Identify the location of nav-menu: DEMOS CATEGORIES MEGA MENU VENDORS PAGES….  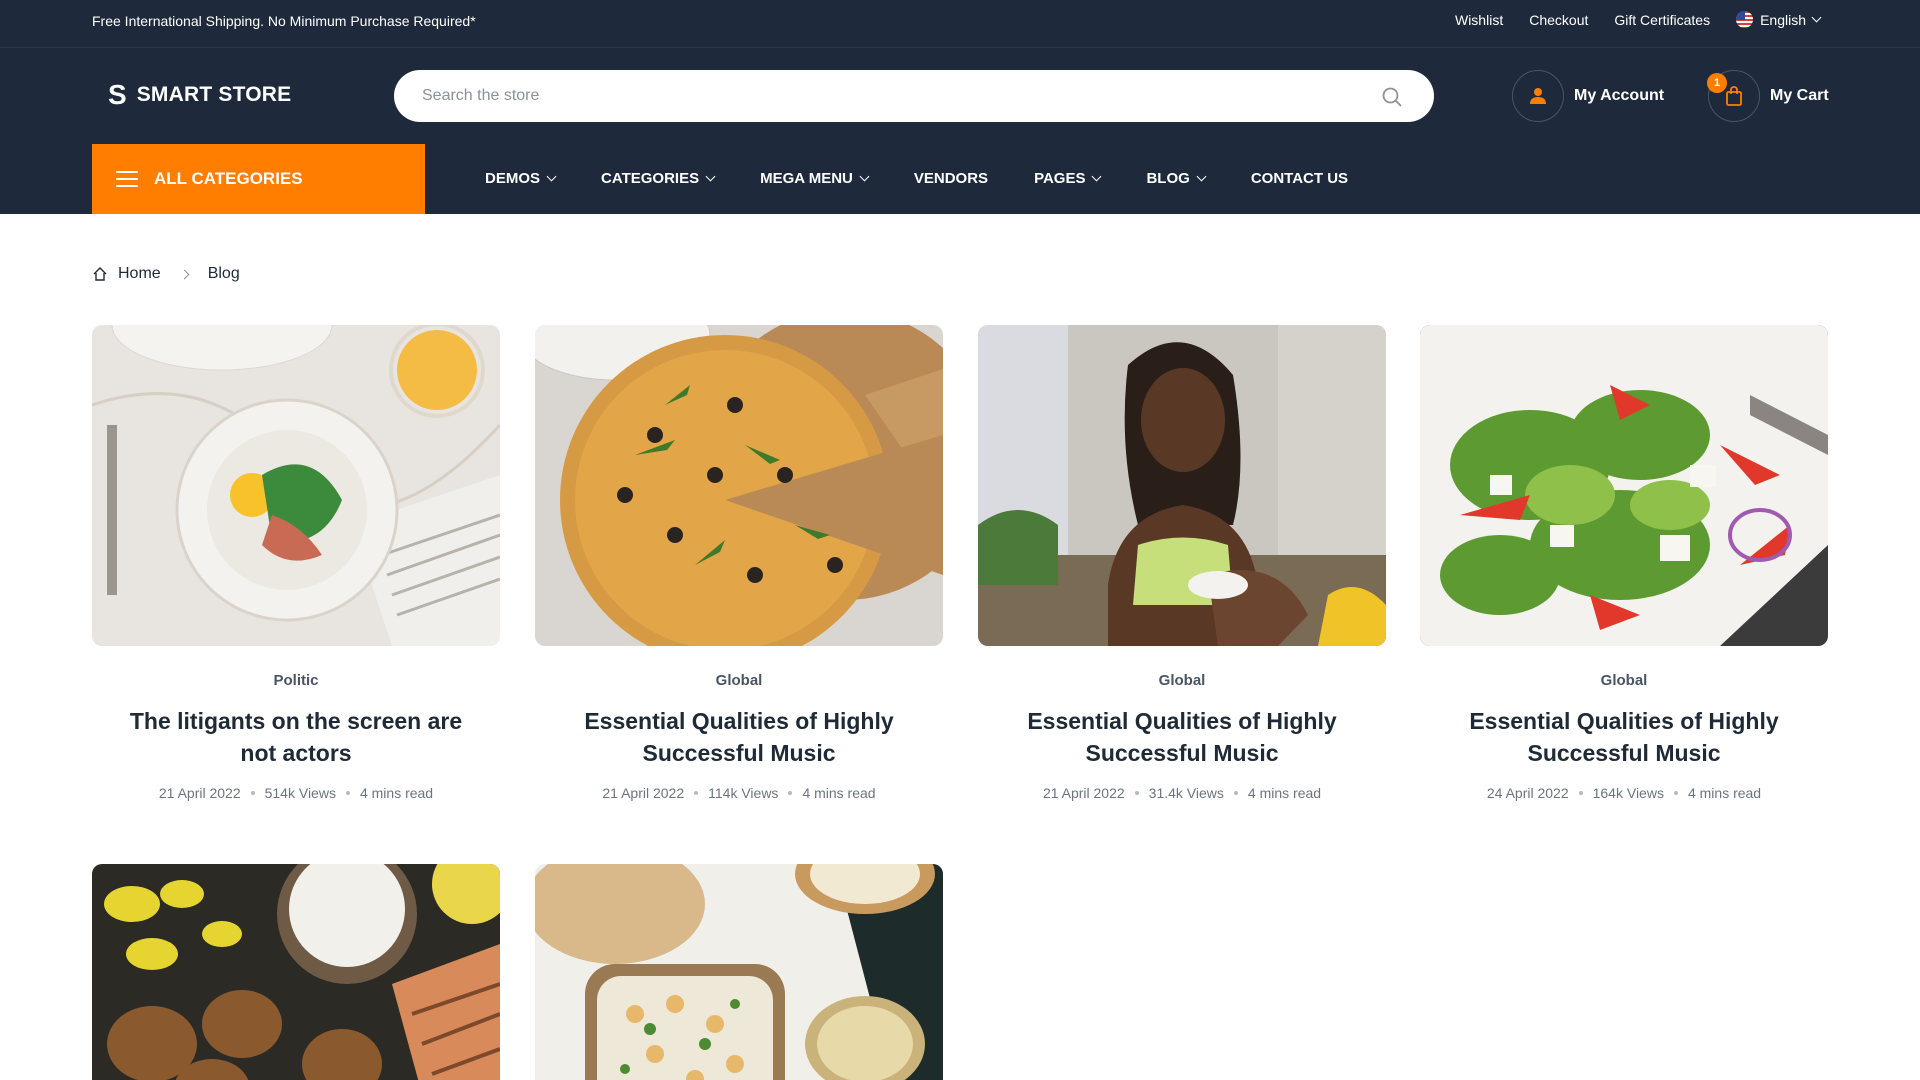
(916, 178).